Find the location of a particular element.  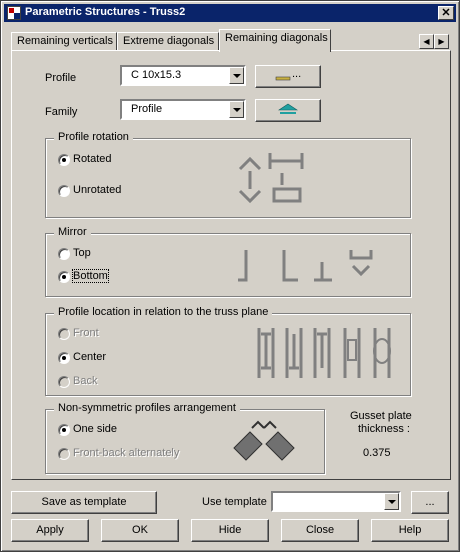

gusset-thickness-value: 0.375 is located at coordinates (377, 453).